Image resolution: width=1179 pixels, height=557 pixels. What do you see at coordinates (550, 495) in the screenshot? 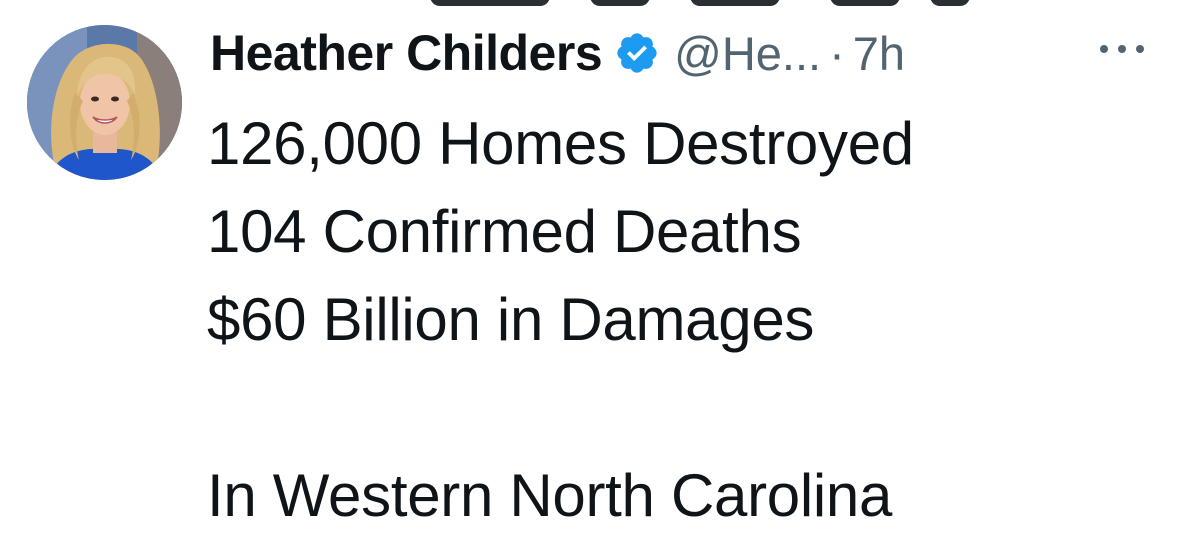
I see `tweet-line-5: In Western North Carolina` at bounding box center [550, 495].